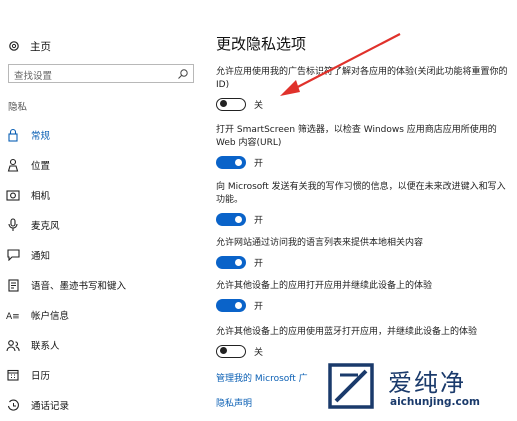  Describe the element at coordinates (98, 345) in the screenshot. I see `sidebar-item-contacts: 联系人` at that location.